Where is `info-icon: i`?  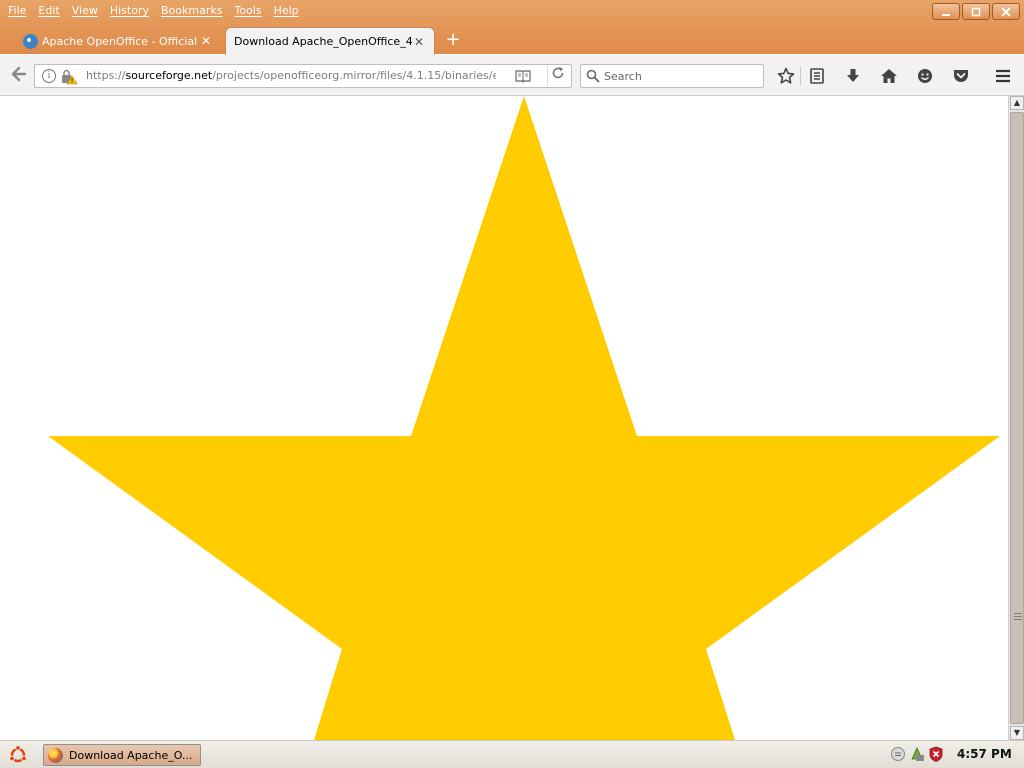
info-icon: i is located at coordinates (49, 76).